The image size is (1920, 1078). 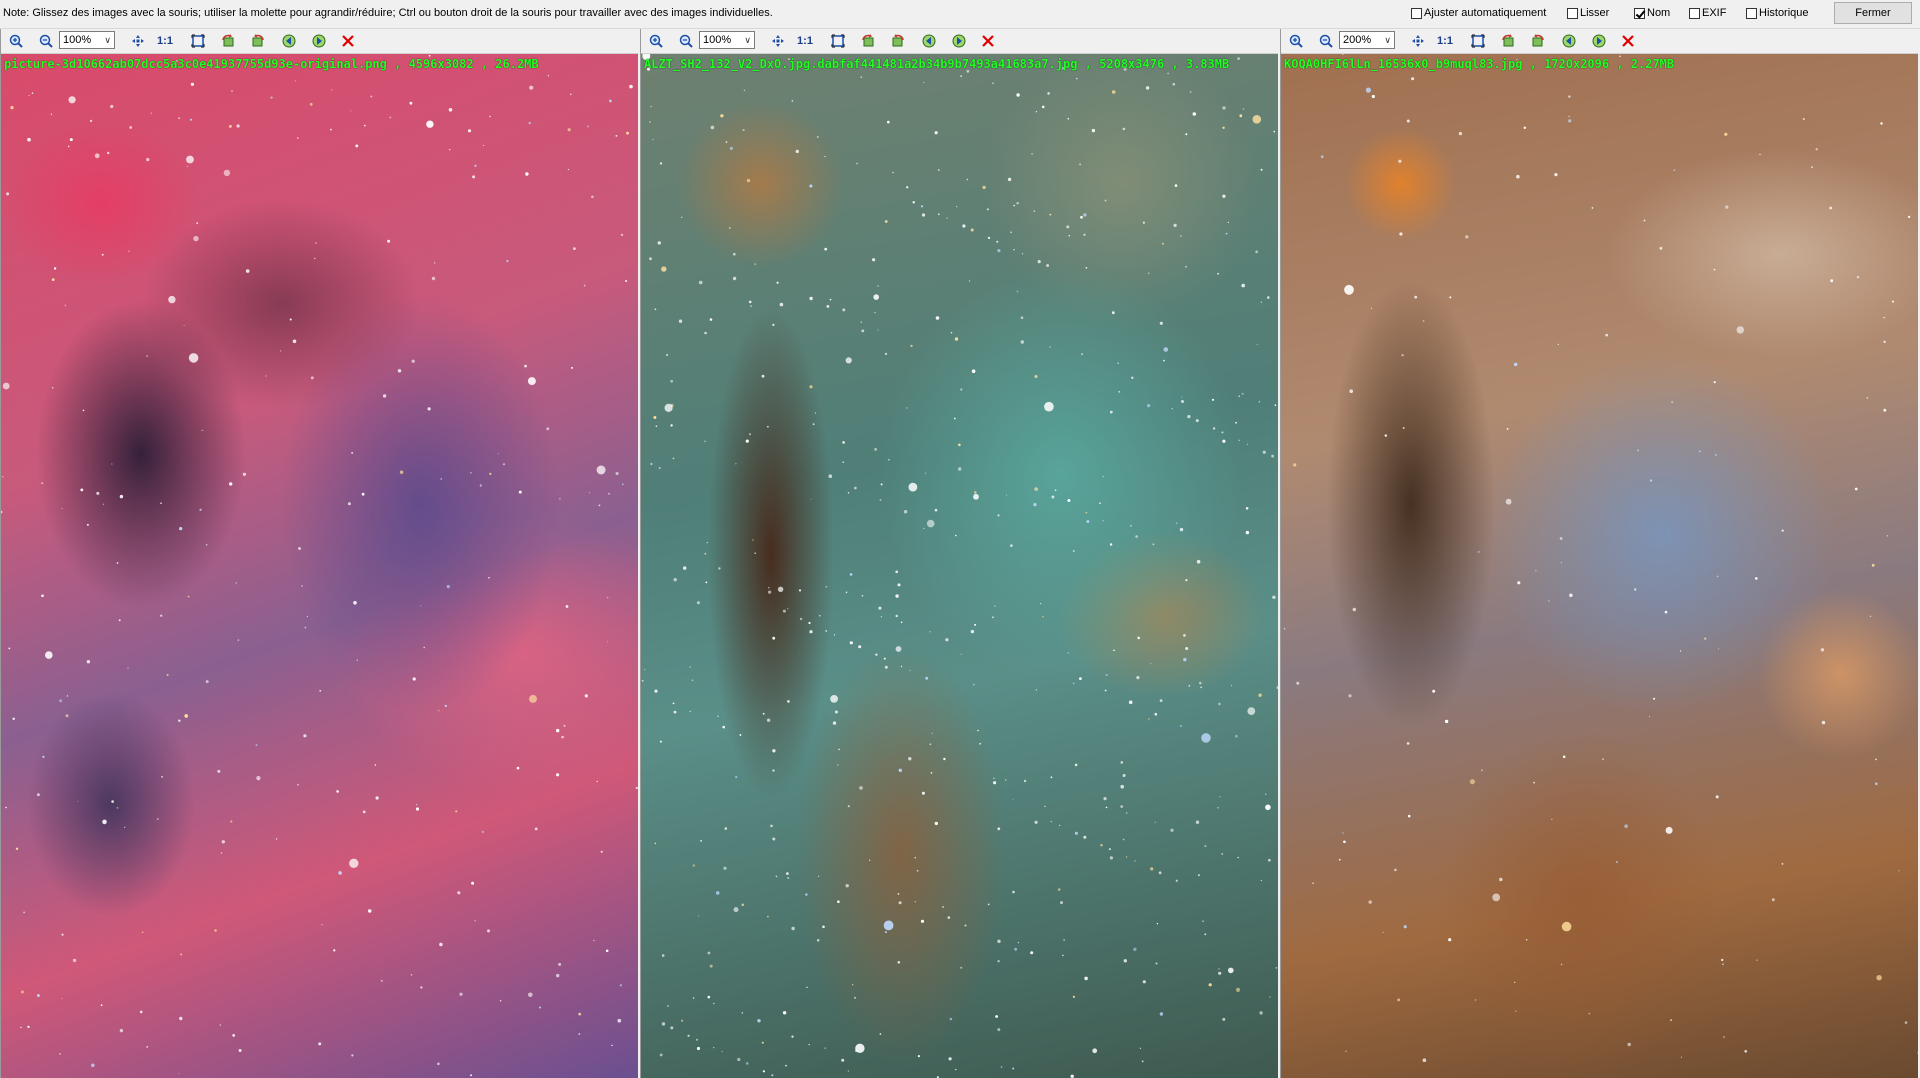 I want to click on auto-fit-checkbox-box, so click(x=1416, y=13).